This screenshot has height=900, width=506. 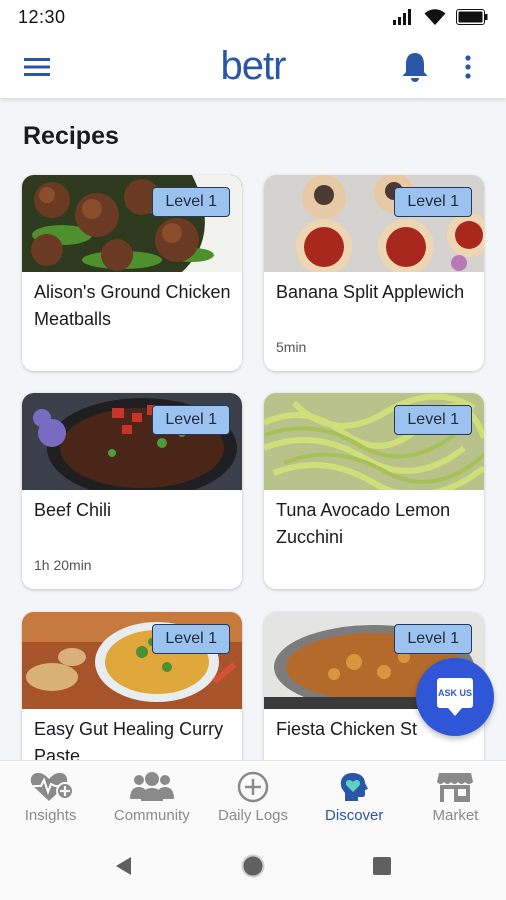 I want to click on ask-us-button: ASK US, so click(x=455, y=697).